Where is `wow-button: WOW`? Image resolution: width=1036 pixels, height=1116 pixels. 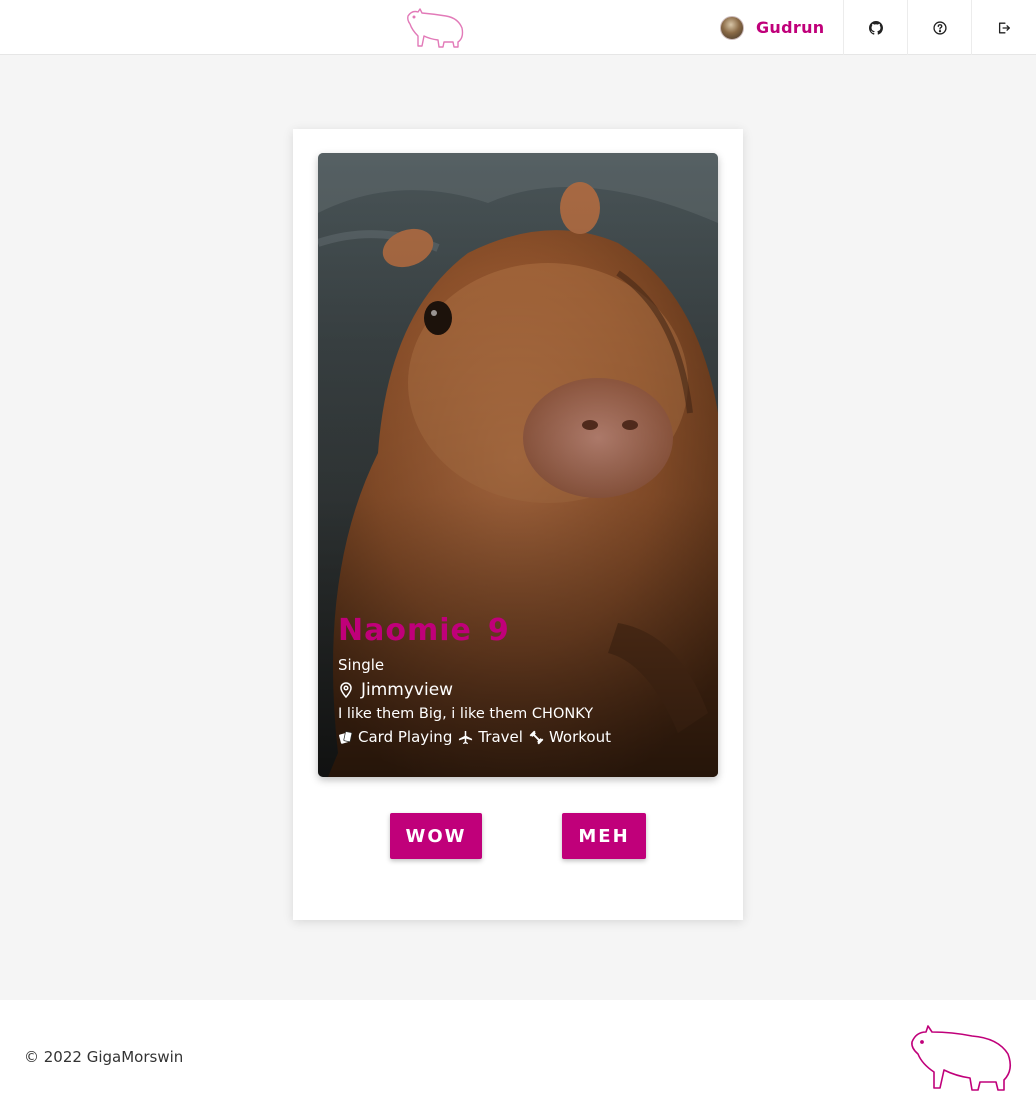
wow-button: WOW is located at coordinates (436, 836).